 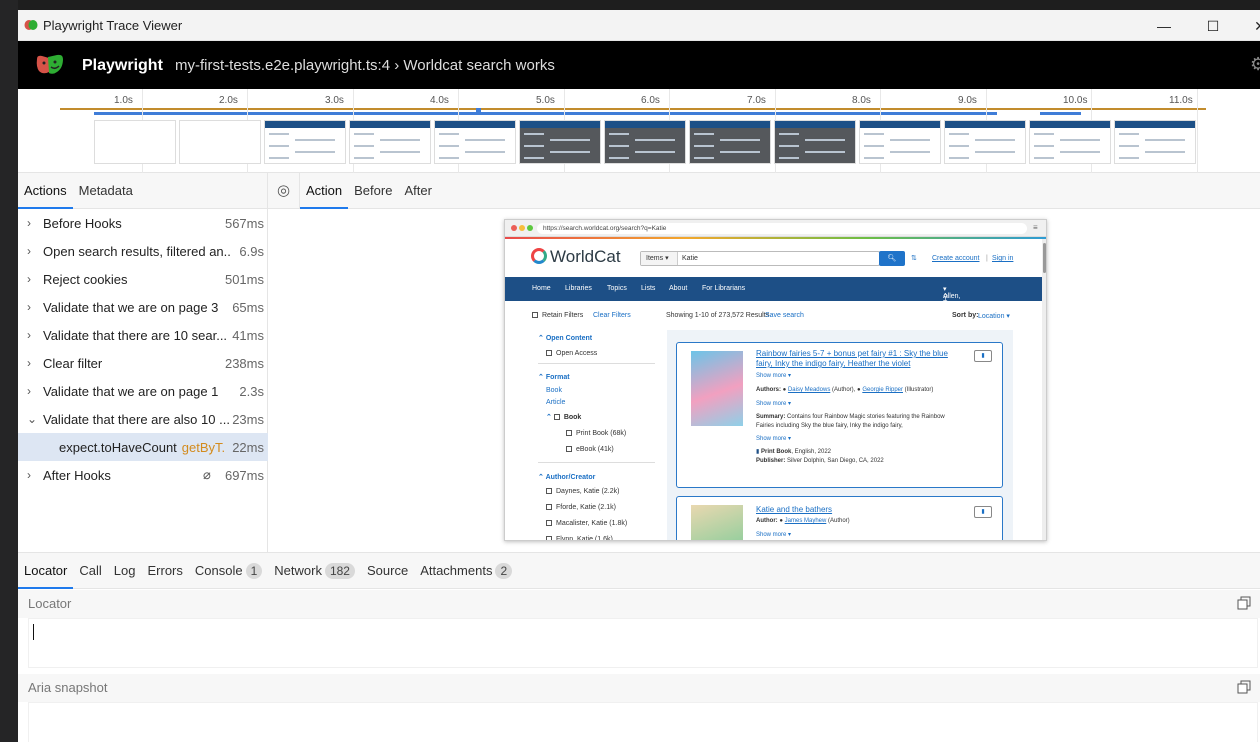 I want to click on book-checkbox, so click(x=556, y=417).